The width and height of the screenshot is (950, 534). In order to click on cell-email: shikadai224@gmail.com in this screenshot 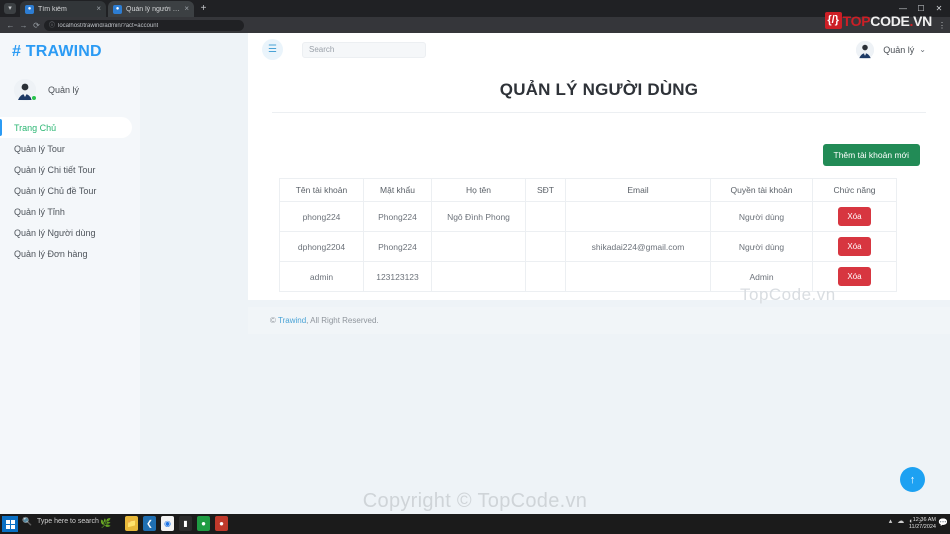, I will do `click(638, 246)`.